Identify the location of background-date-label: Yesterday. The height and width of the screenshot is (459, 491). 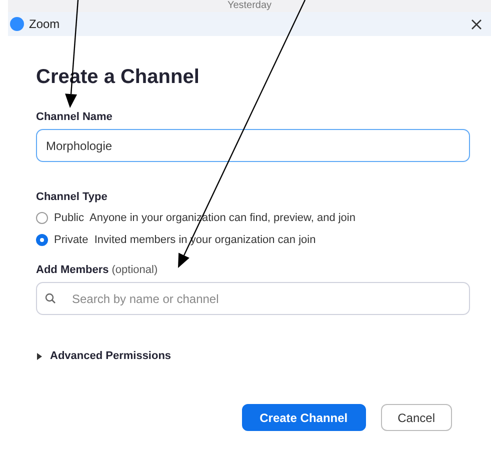
(249, 6).